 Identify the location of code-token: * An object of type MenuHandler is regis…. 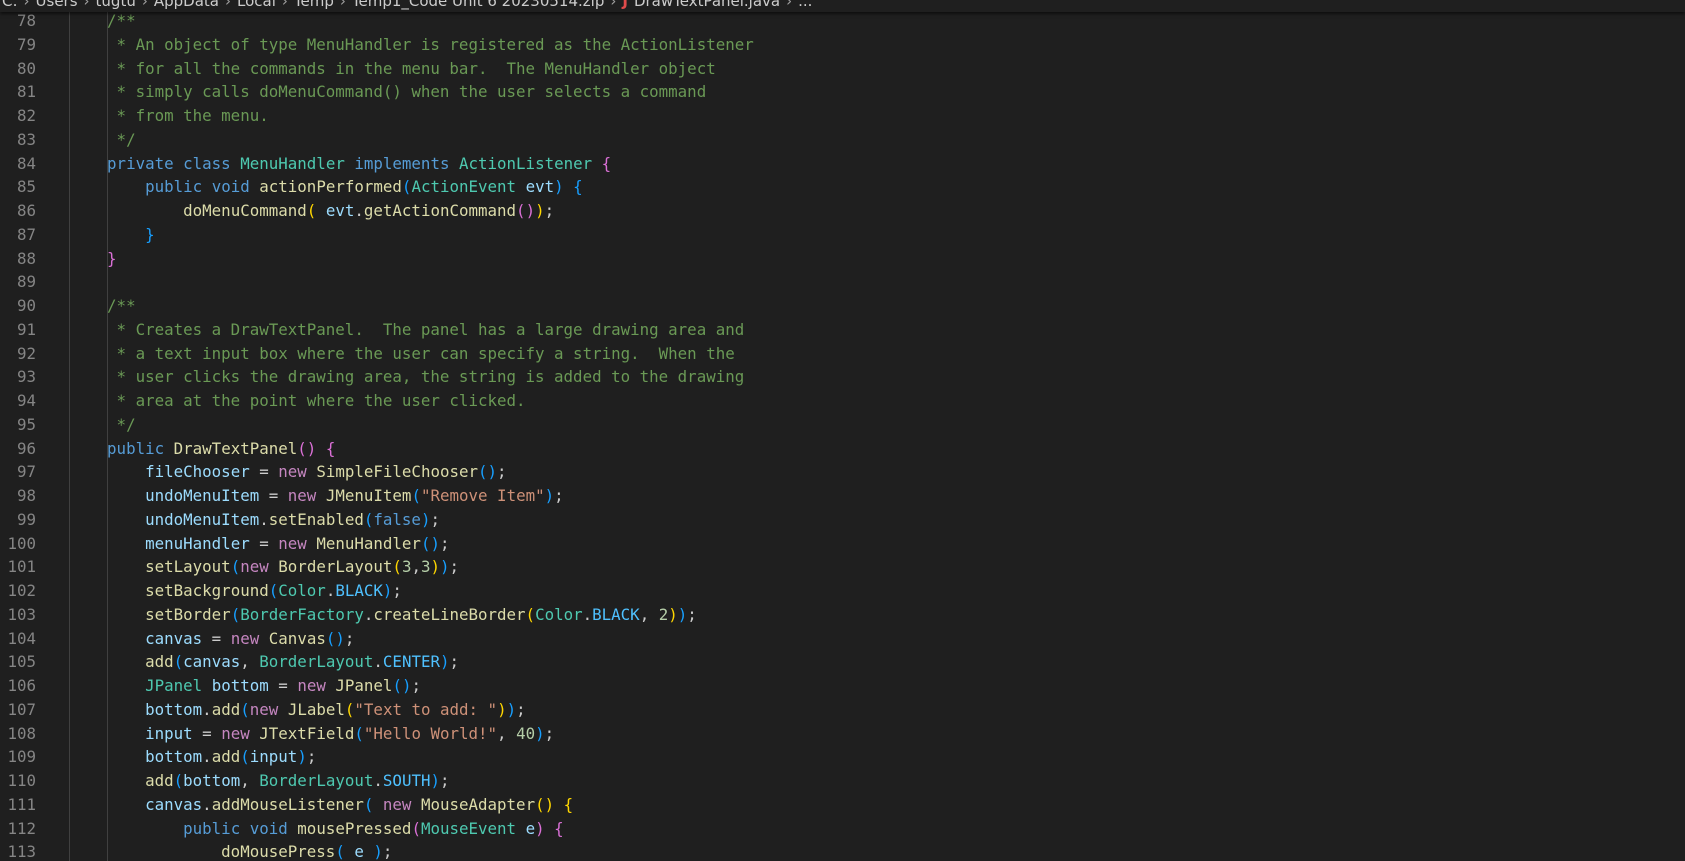
(411, 44).